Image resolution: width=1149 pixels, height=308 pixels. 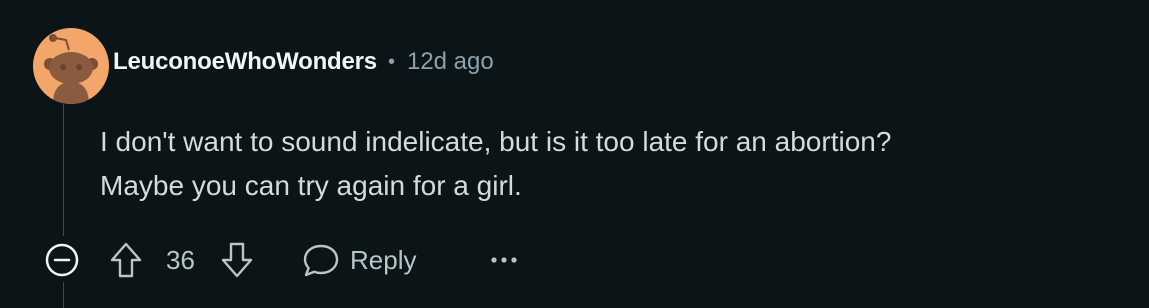 I want to click on downvote-button, so click(x=237, y=260).